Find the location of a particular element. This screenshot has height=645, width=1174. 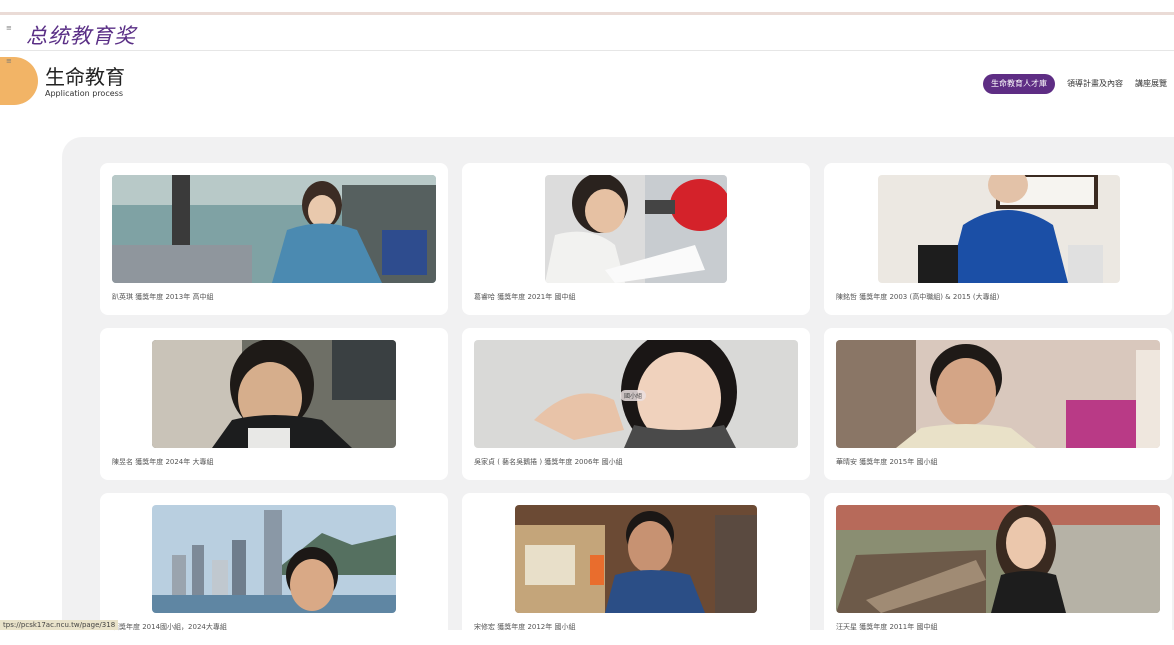

person-card: 趴英琪 獲獎年度 2013年 高中組 is located at coordinates (274, 239).